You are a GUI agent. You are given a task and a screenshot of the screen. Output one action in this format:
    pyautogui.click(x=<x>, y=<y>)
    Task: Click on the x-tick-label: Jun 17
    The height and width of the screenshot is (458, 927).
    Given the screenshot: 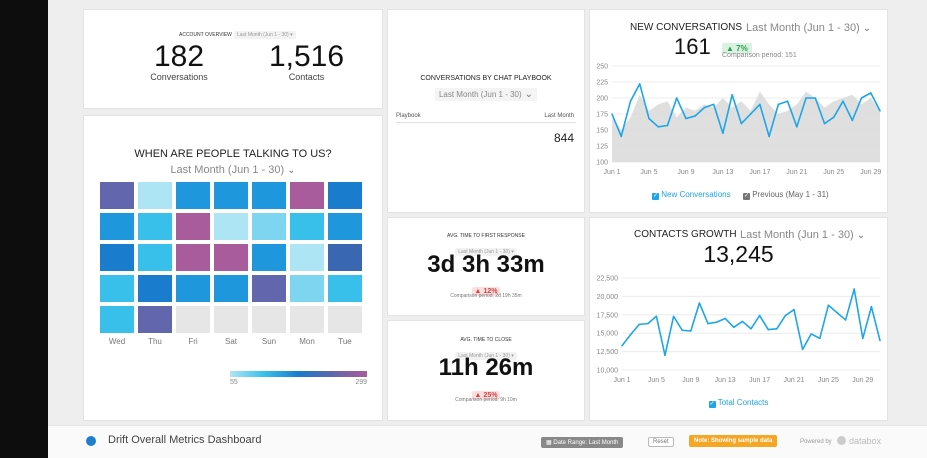 What is the action you would take?
    pyautogui.click(x=759, y=172)
    